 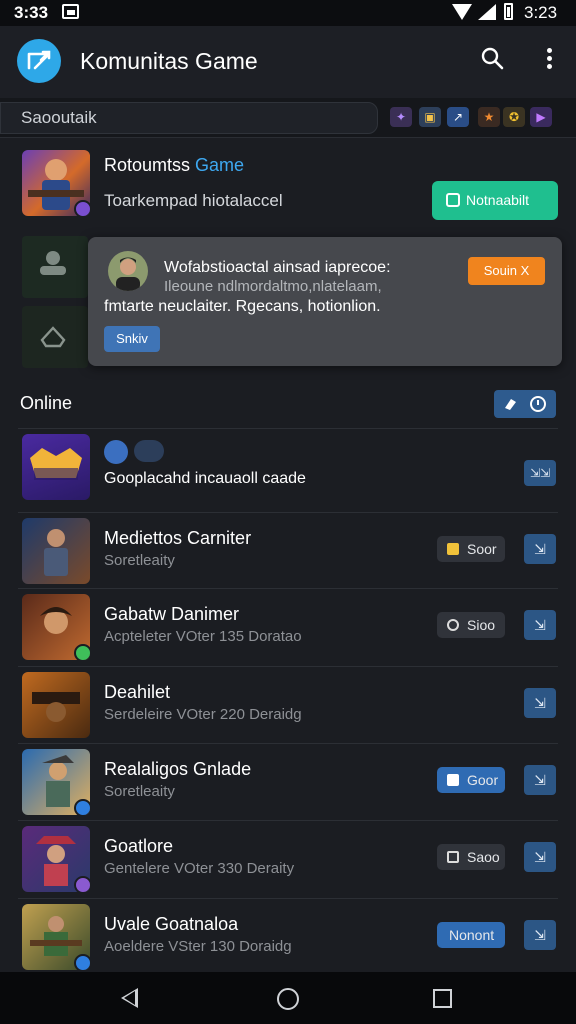 I want to click on status-badge: Soor, so click(x=471, y=549).